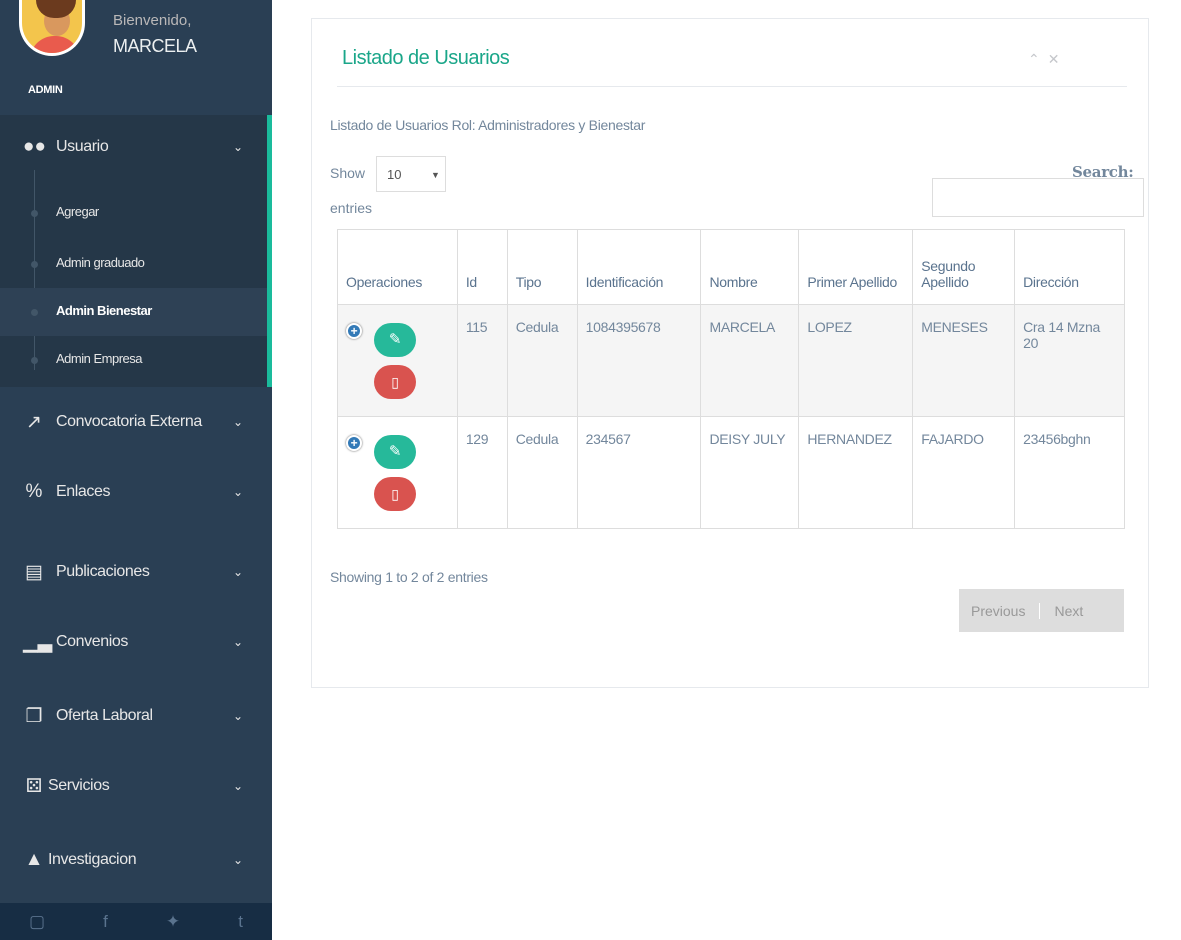 This screenshot has width=1181, height=940. I want to click on newspaper-icon: ▤, so click(34, 572).